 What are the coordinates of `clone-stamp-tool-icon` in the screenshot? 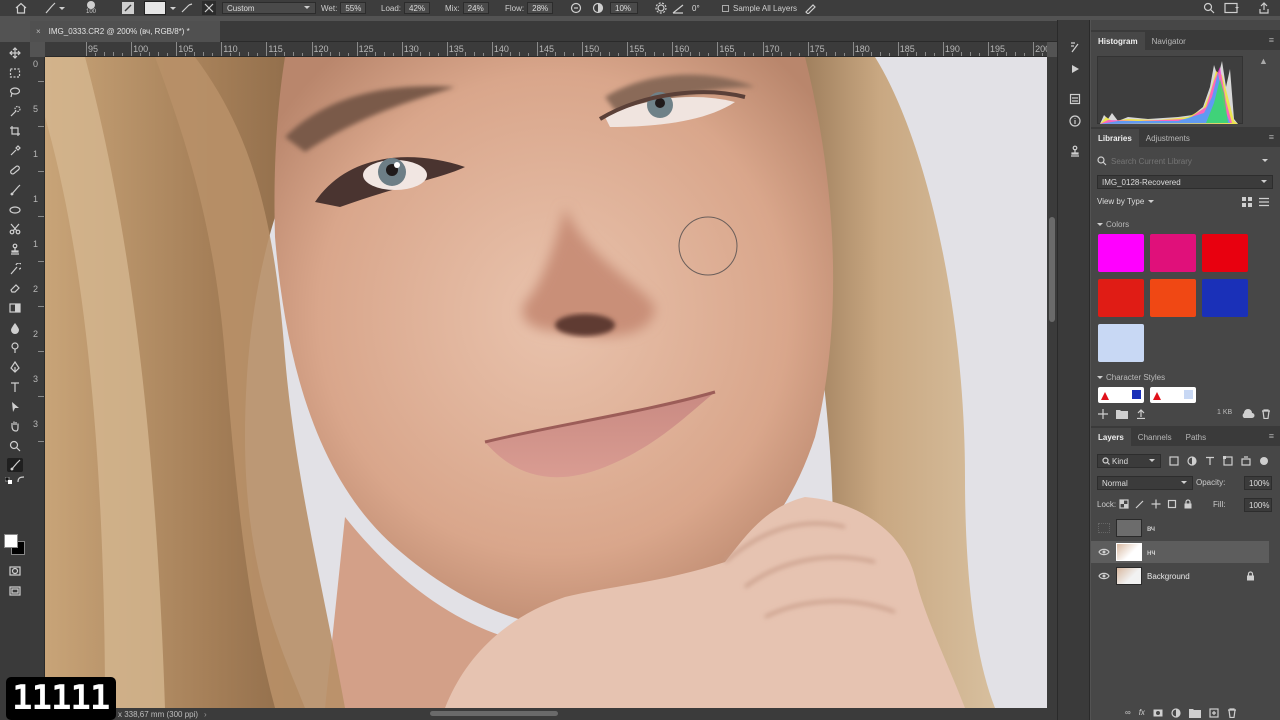 It's located at (15, 249).